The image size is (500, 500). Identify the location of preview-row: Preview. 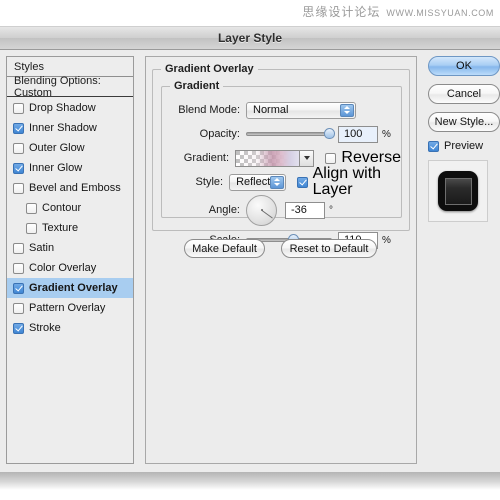
(464, 146).